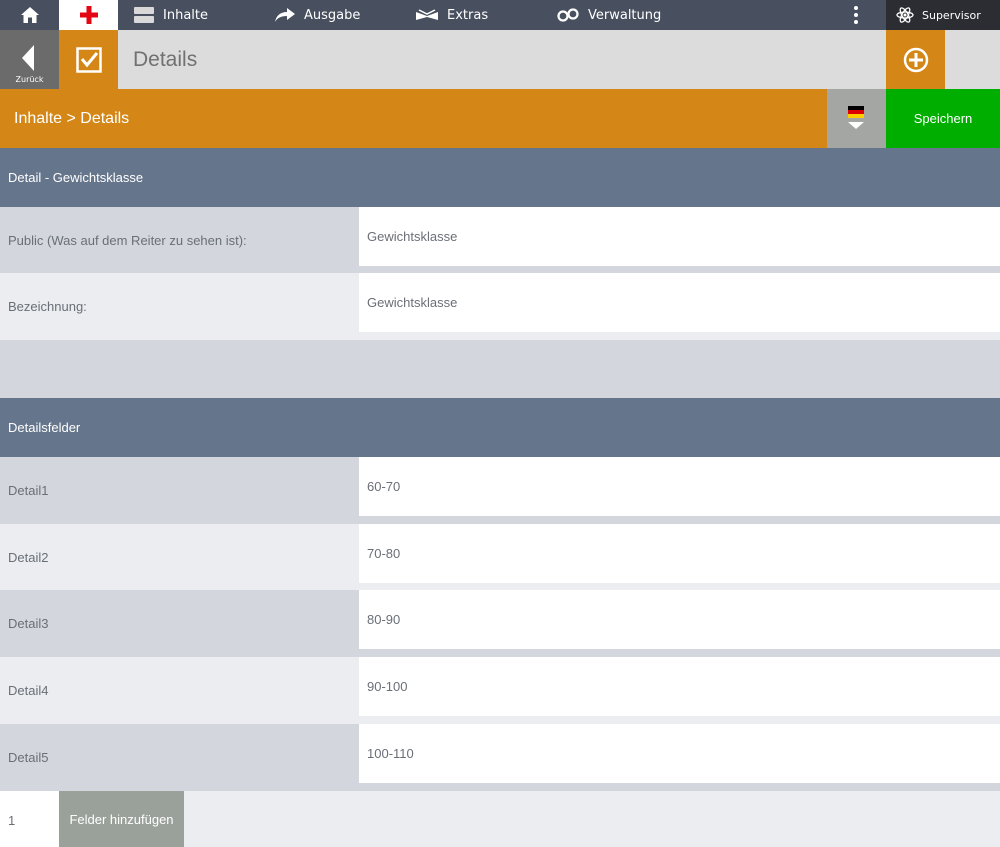  What do you see at coordinates (856, 125) in the screenshot?
I see `chevron-down-icon` at bounding box center [856, 125].